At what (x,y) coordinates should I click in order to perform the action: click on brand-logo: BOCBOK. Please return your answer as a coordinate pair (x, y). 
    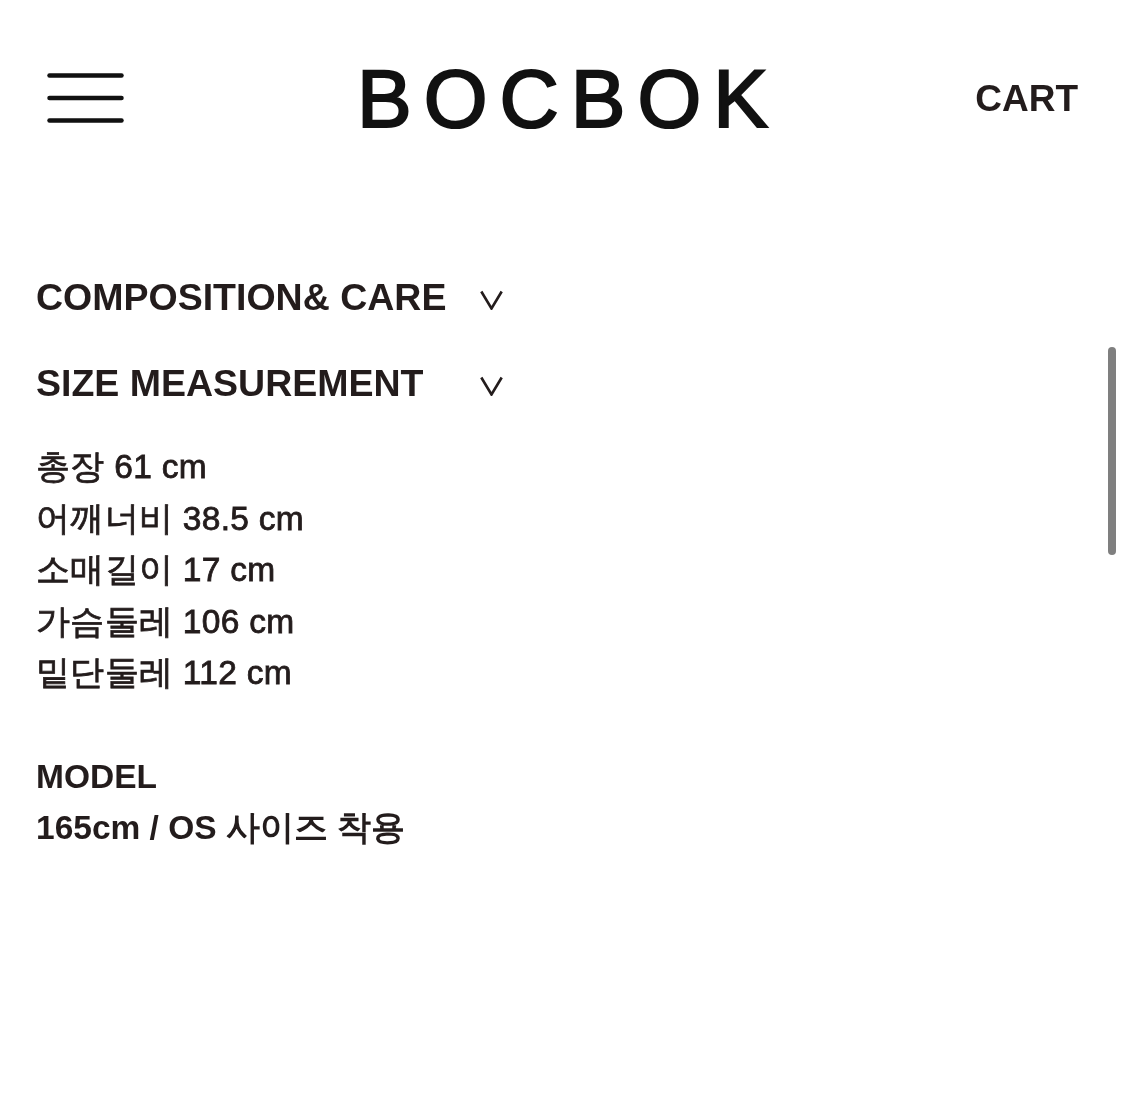
    Looking at the image, I should click on (568, 98).